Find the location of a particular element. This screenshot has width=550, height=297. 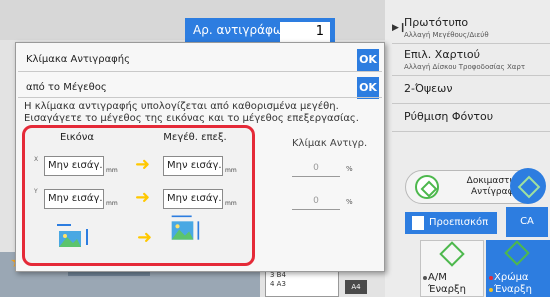

image-y-unit: mm is located at coordinates (112, 203).